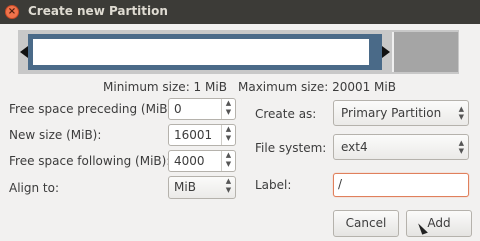  Describe the element at coordinates (201, 52) in the screenshot. I see `partition-fill` at that location.